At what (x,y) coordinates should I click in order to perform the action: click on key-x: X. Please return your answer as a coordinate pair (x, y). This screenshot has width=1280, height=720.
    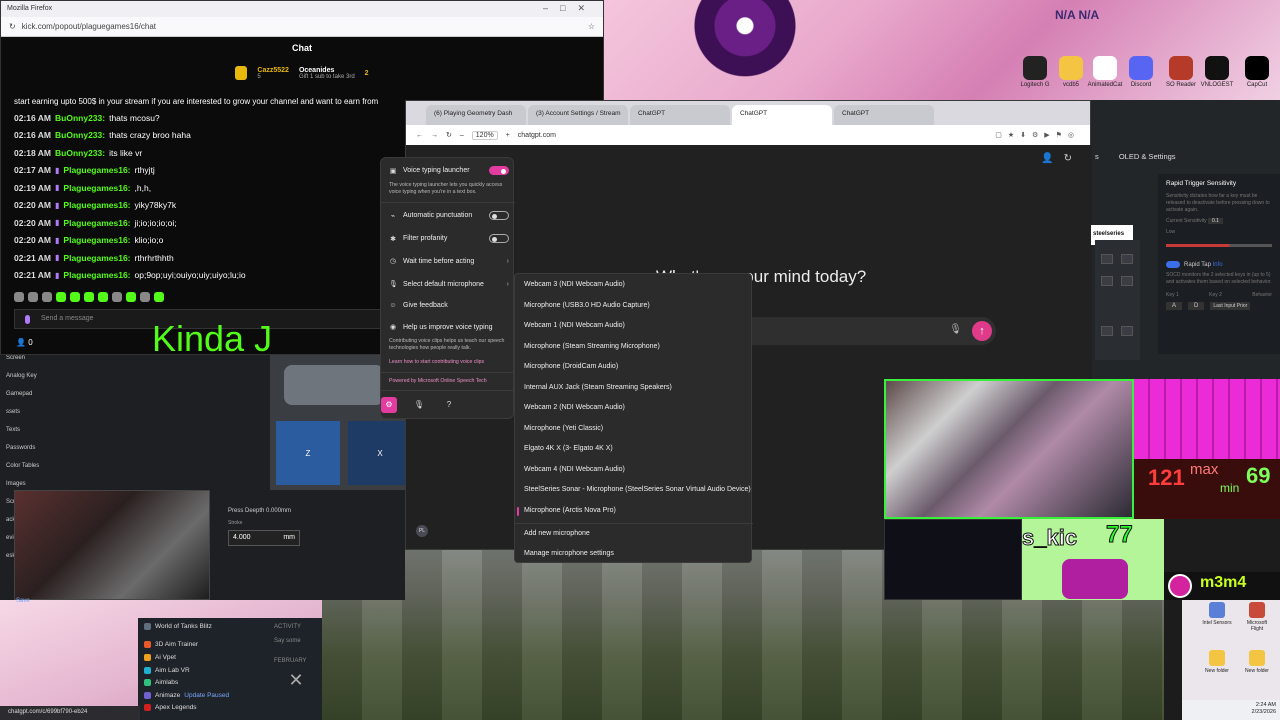
    Looking at the image, I should click on (380, 453).